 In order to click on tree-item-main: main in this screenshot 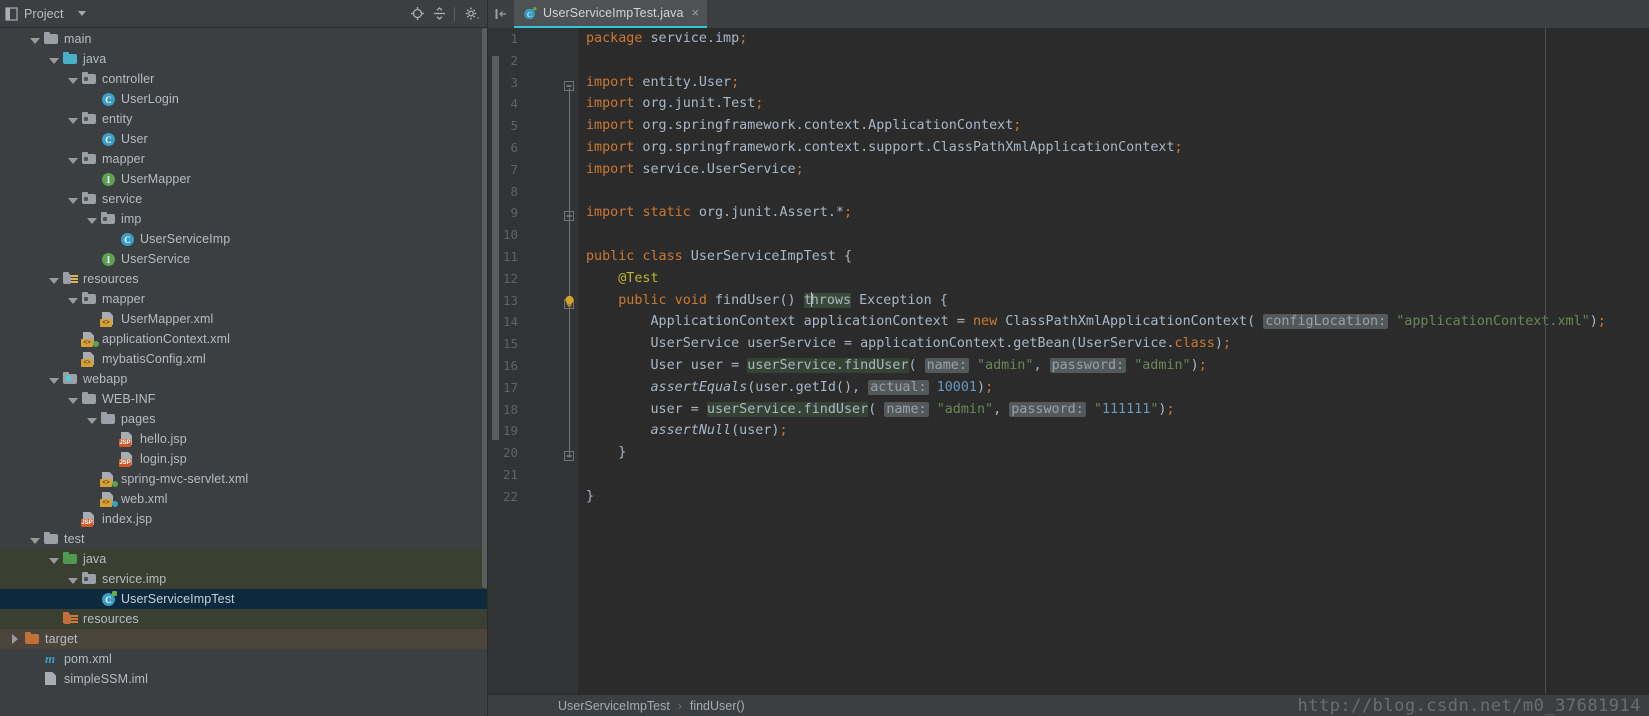, I will do `click(244, 39)`.